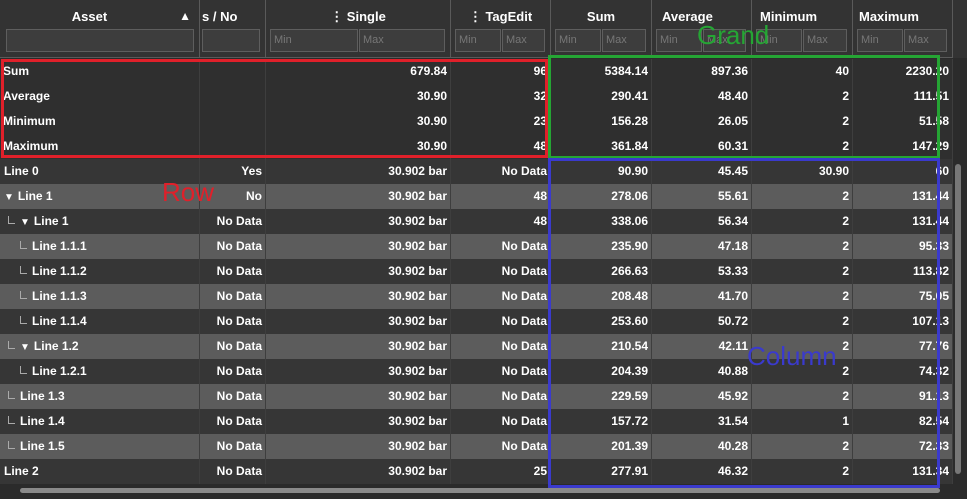 This screenshot has height=499, width=967. I want to click on cell-asset: Line 1.2.1, so click(100, 371).